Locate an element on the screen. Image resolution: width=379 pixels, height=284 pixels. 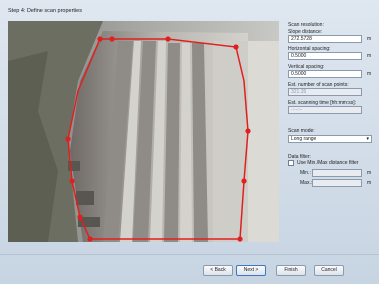
slope-distance-unit: m is located at coordinates (369, 39).